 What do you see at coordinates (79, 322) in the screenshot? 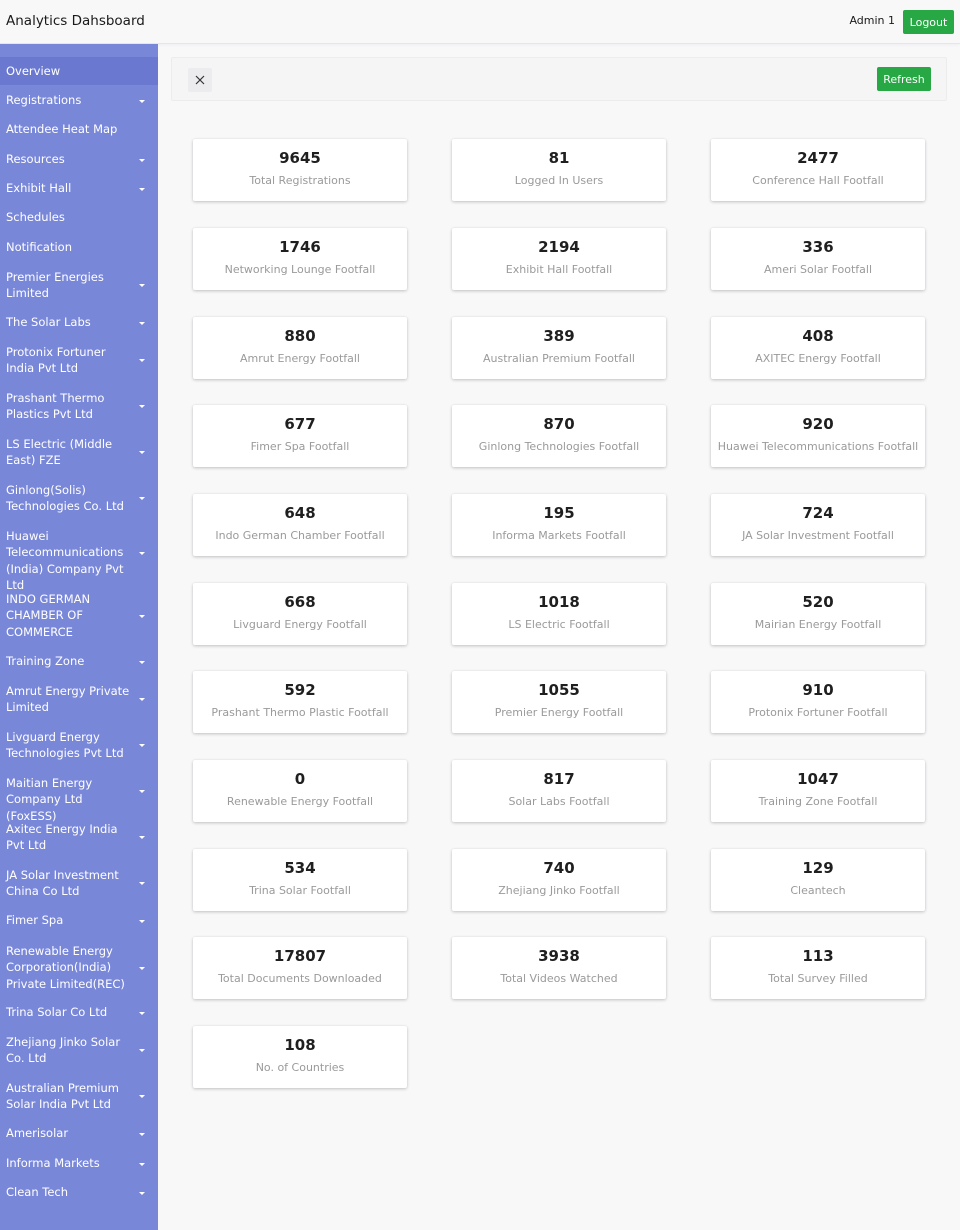
I see `sidebar-item: The Solar Labs` at bounding box center [79, 322].